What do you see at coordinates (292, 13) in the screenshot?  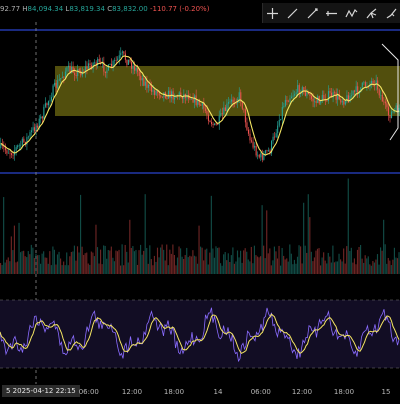 I see `trend-line-tool-icon` at bounding box center [292, 13].